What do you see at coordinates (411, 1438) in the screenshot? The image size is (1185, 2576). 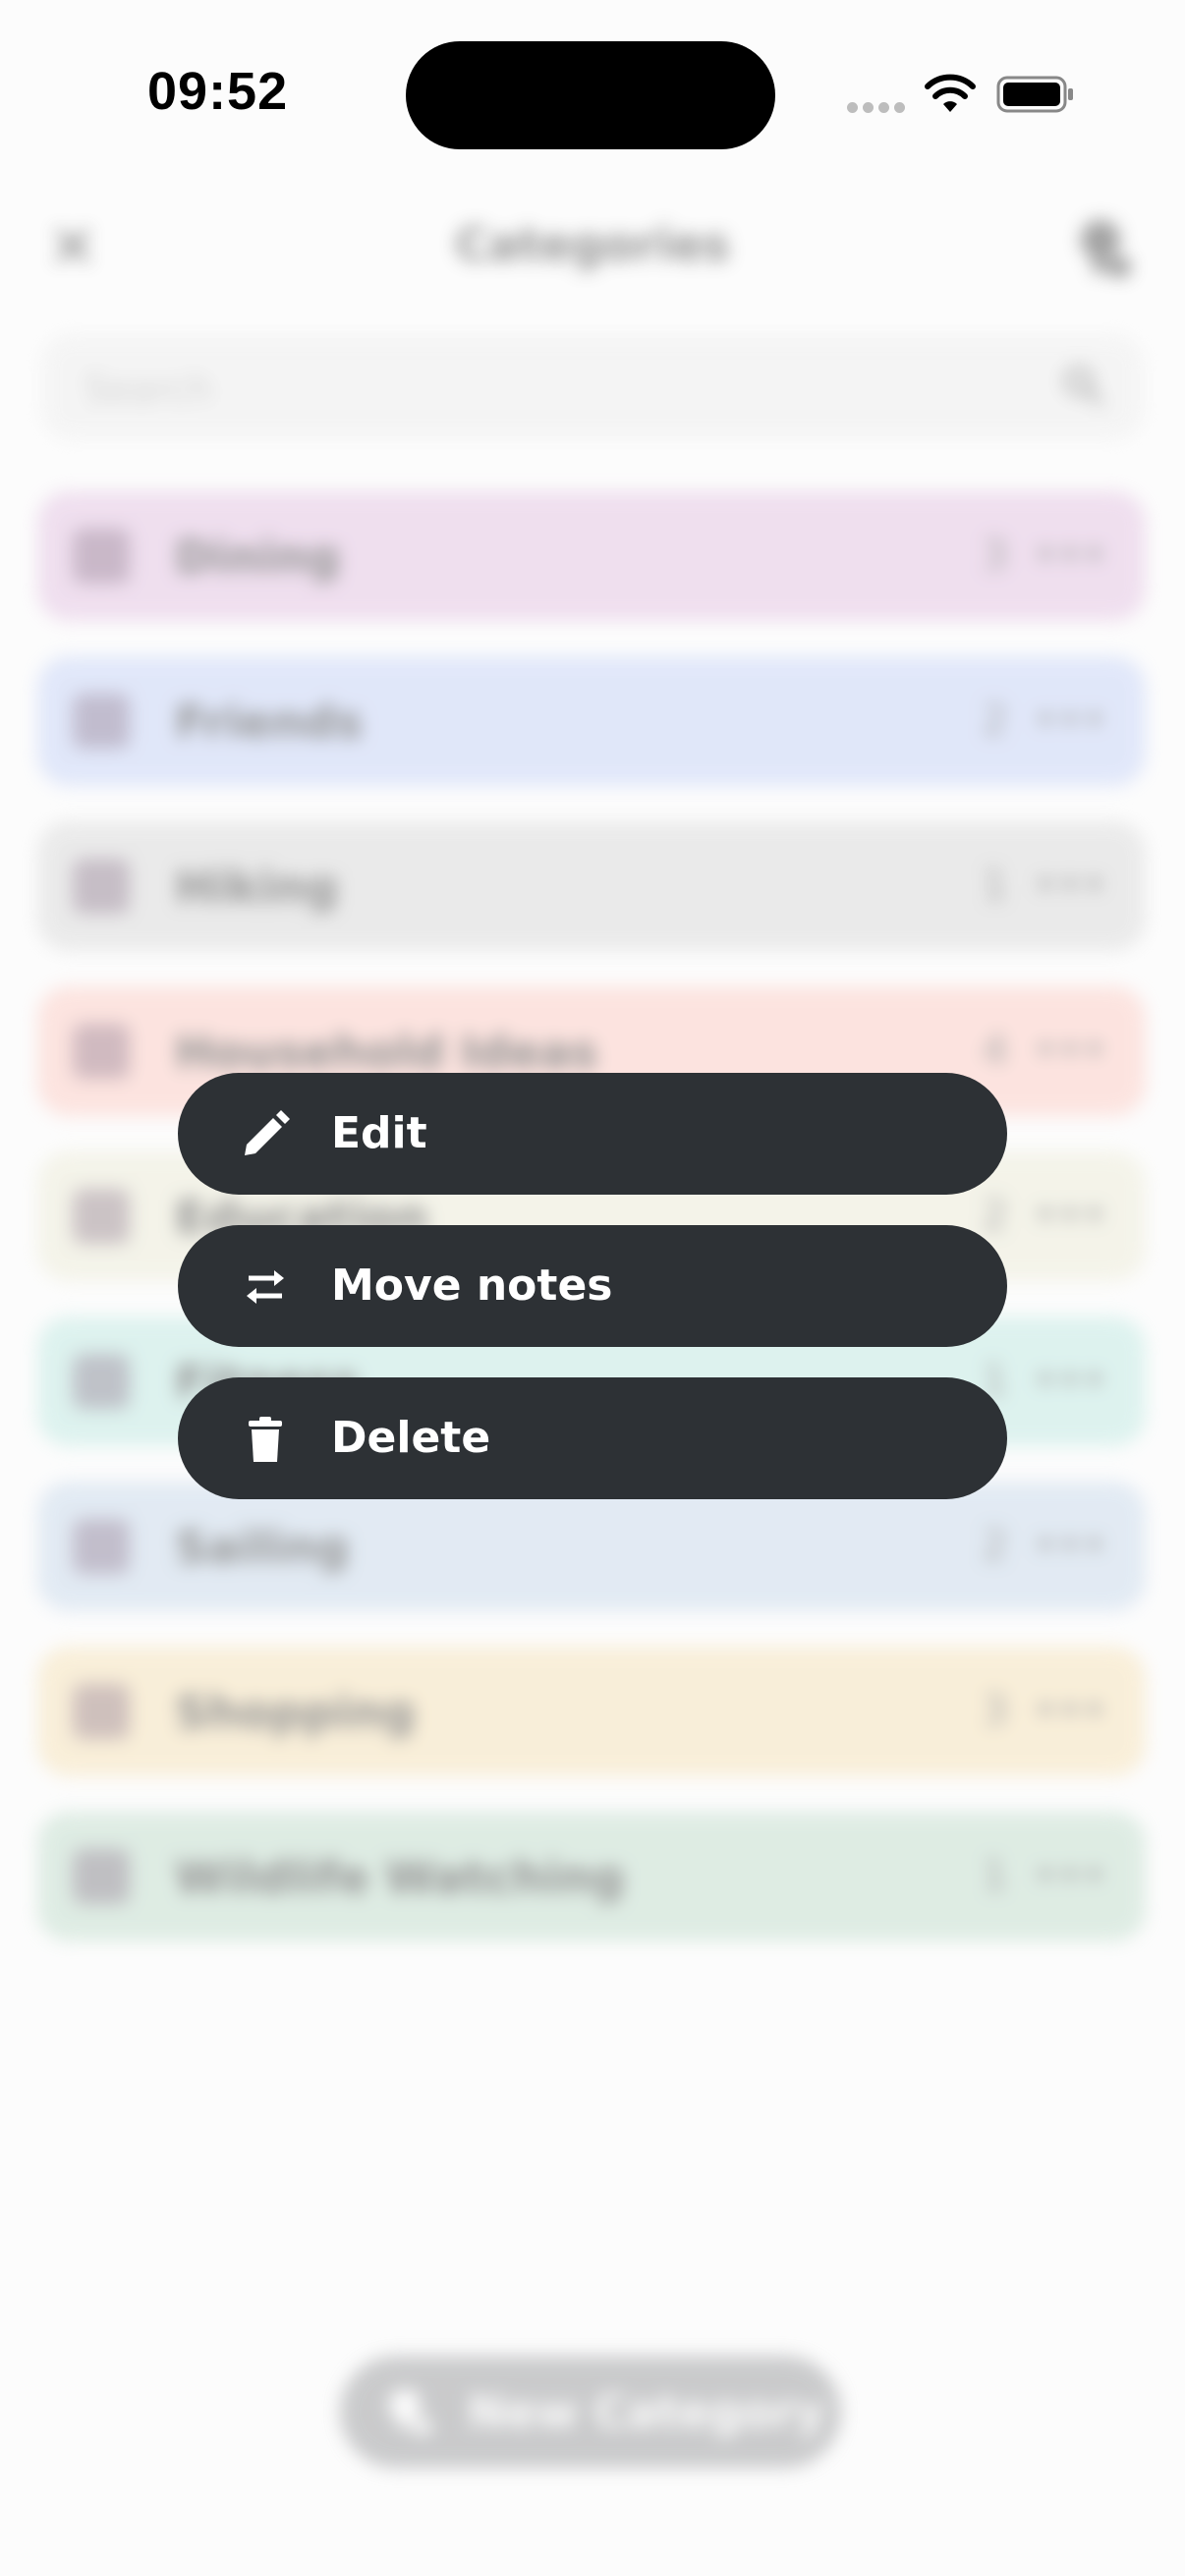 I see `delete-label: Delete` at bounding box center [411, 1438].